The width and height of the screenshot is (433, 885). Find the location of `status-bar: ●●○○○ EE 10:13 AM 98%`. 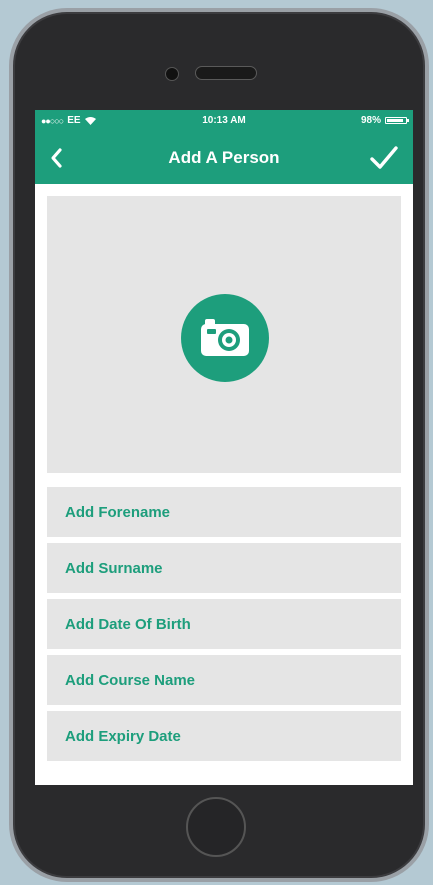

status-bar: ●●○○○ EE 10:13 AM 98% is located at coordinates (224, 121).